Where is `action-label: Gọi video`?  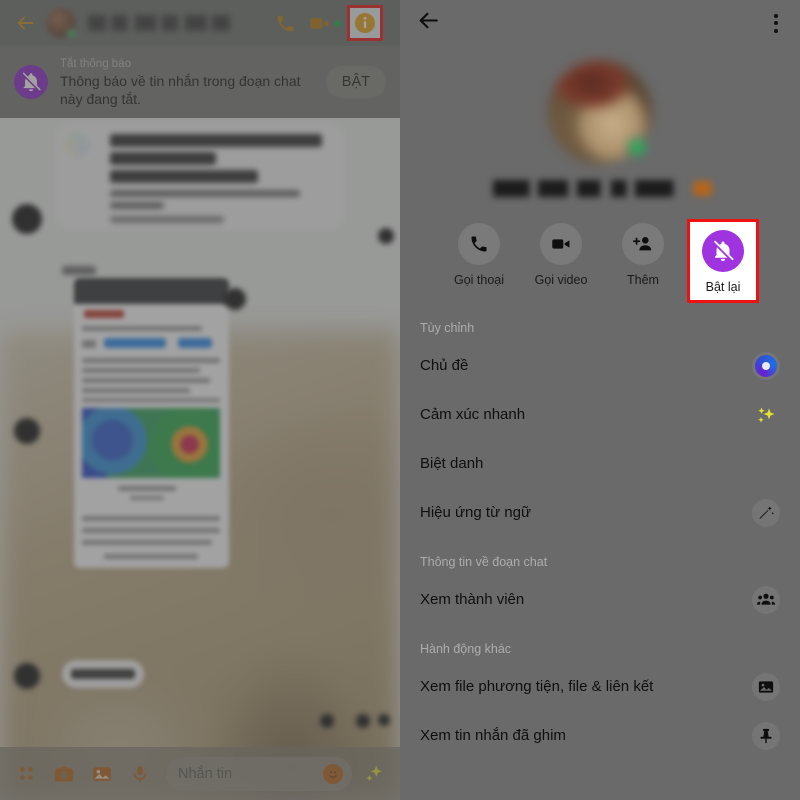
action-label: Gọi video is located at coordinates (561, 280).